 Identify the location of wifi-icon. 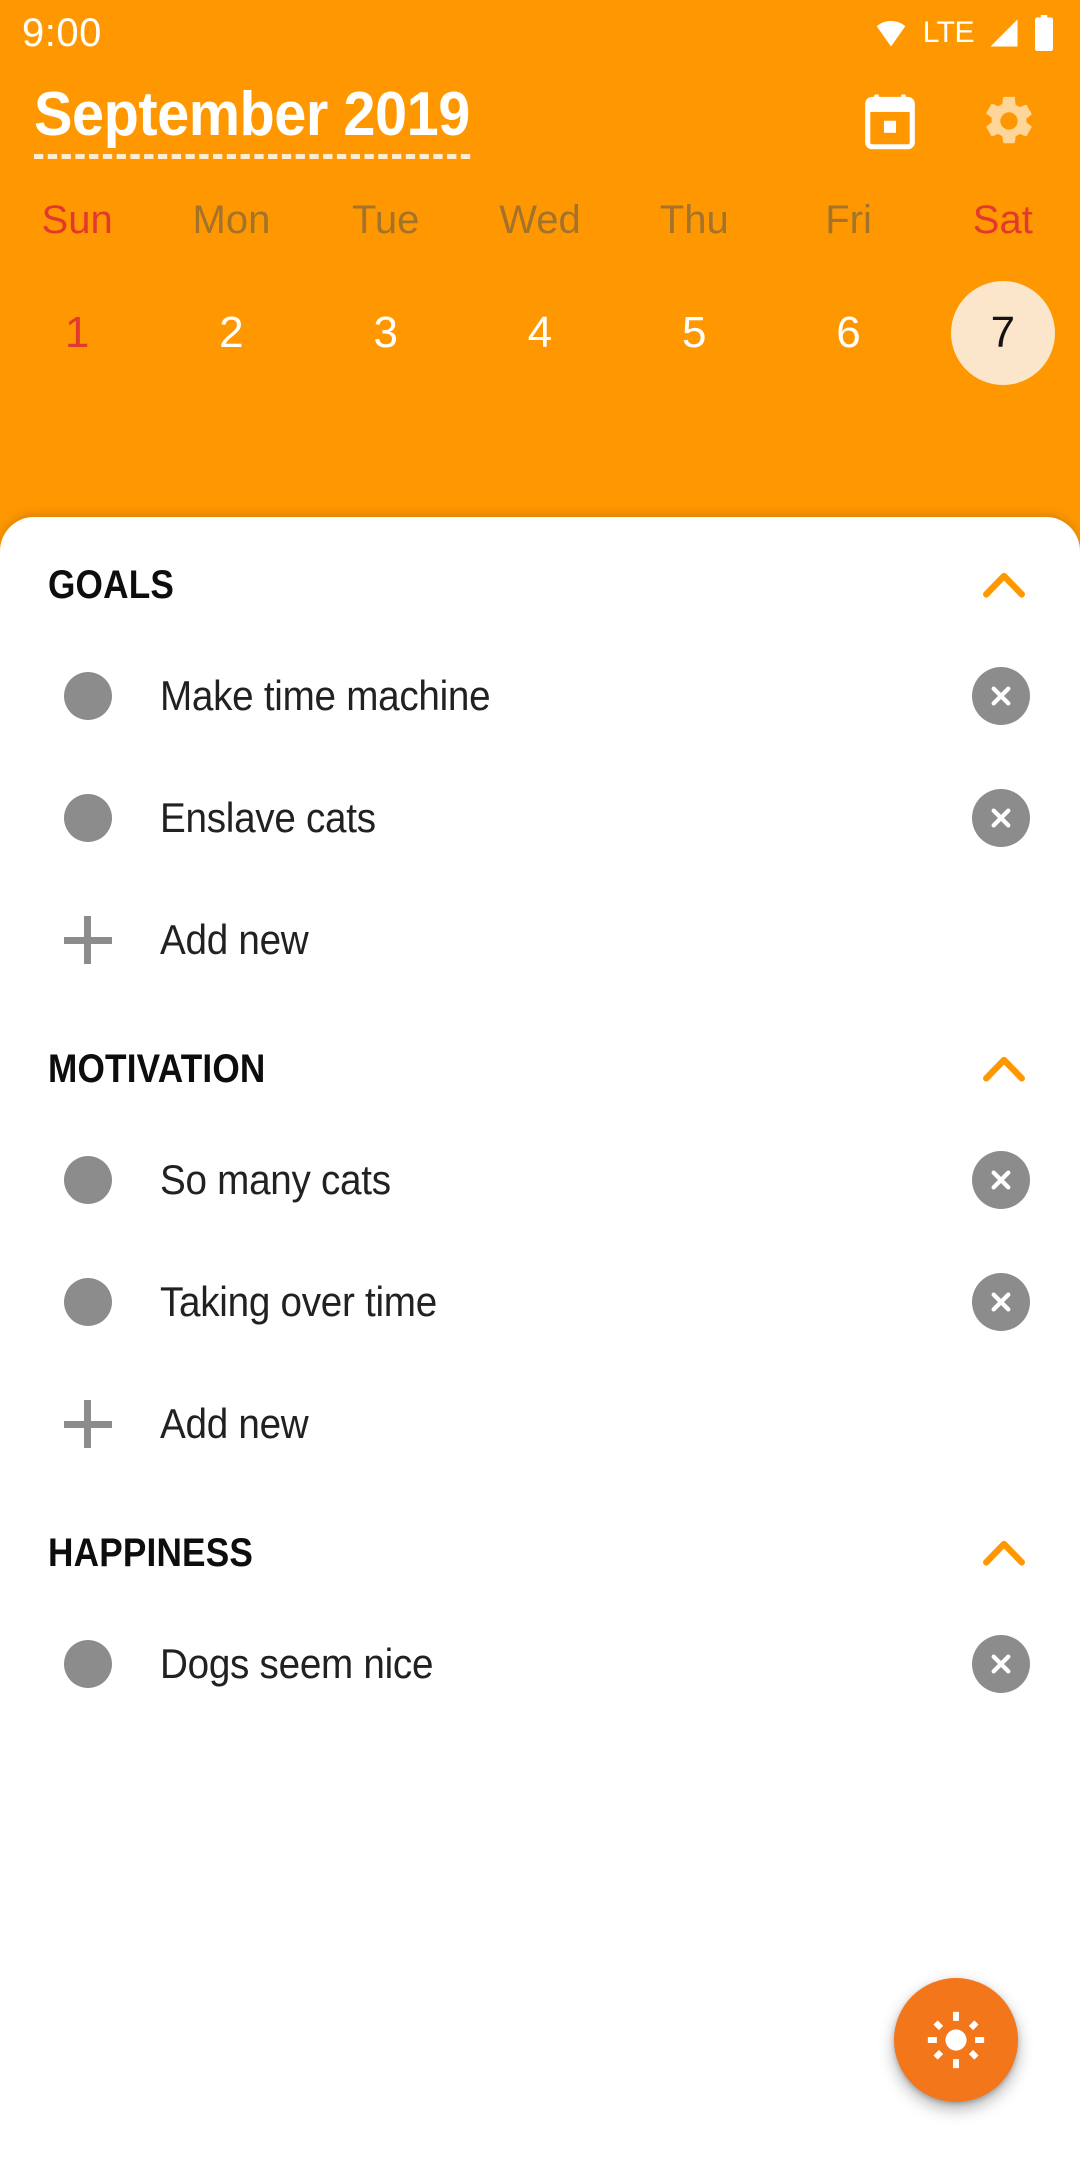
(890, 34).